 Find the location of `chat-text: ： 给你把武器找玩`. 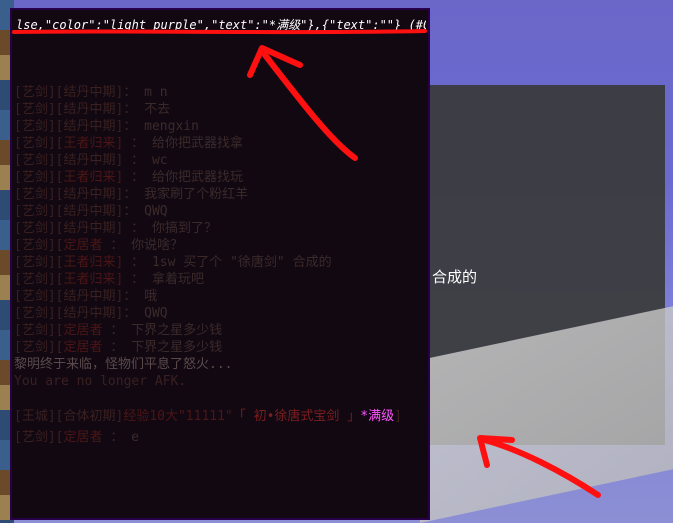

chat-text: ： 给你把武器找玩 is located at coordinates (183, 177).